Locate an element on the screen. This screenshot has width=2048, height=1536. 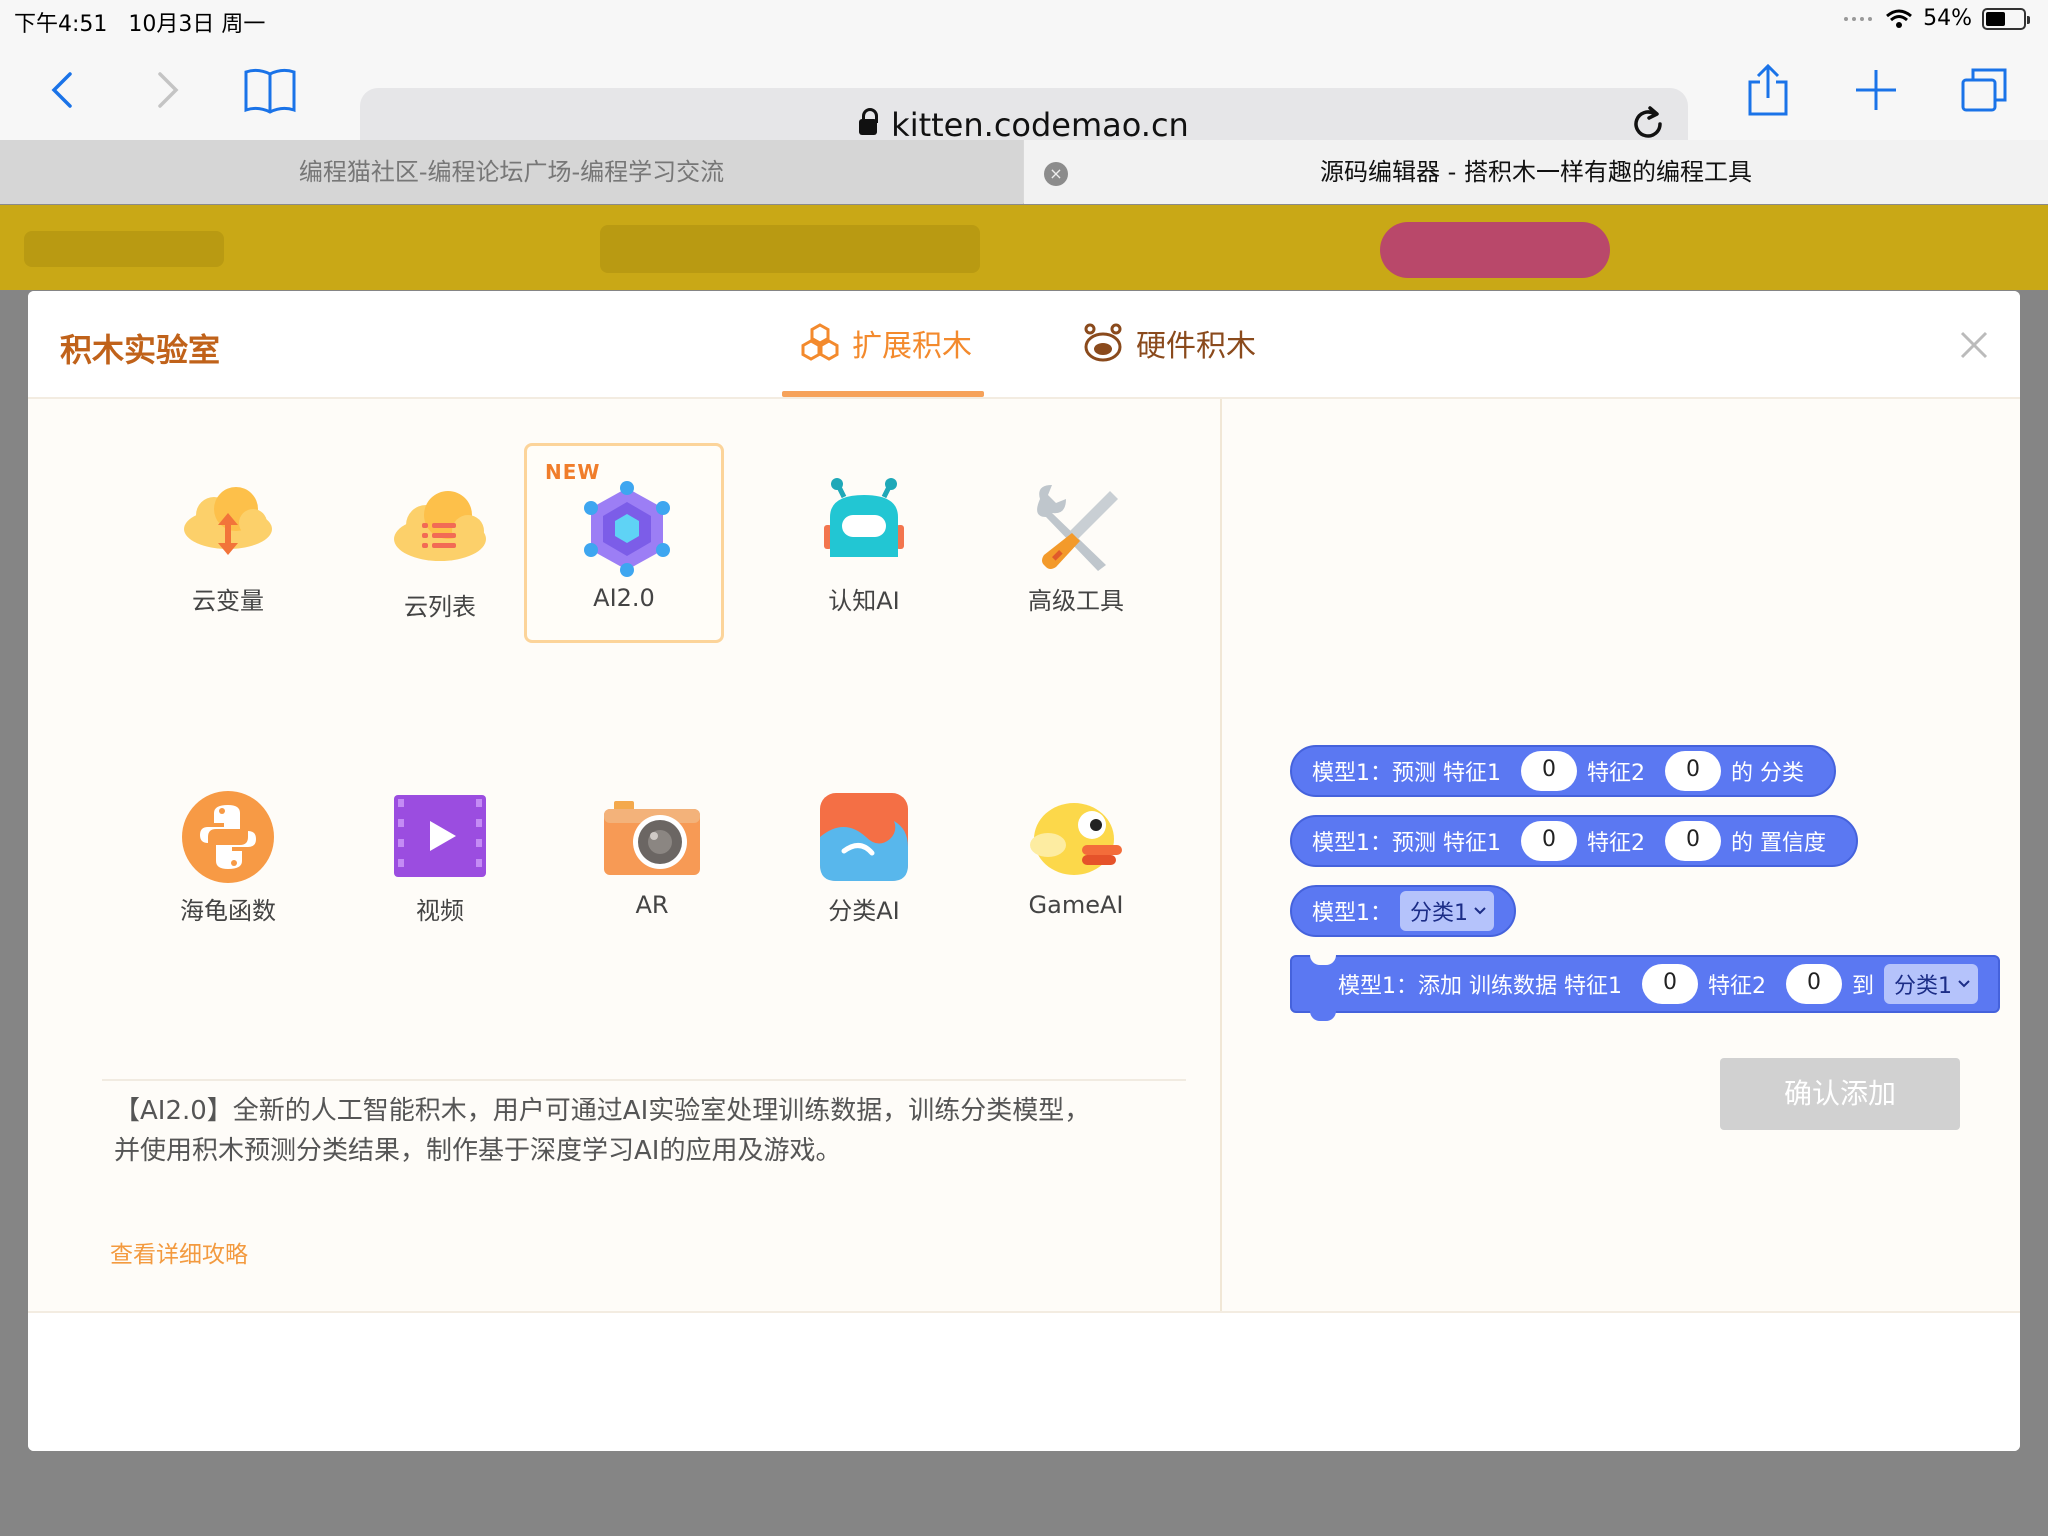
description-line-2: 并使用积木预测分类结果，制作基于深度学习AI的应用及游戏。 is located at coordinates (478, 1151).